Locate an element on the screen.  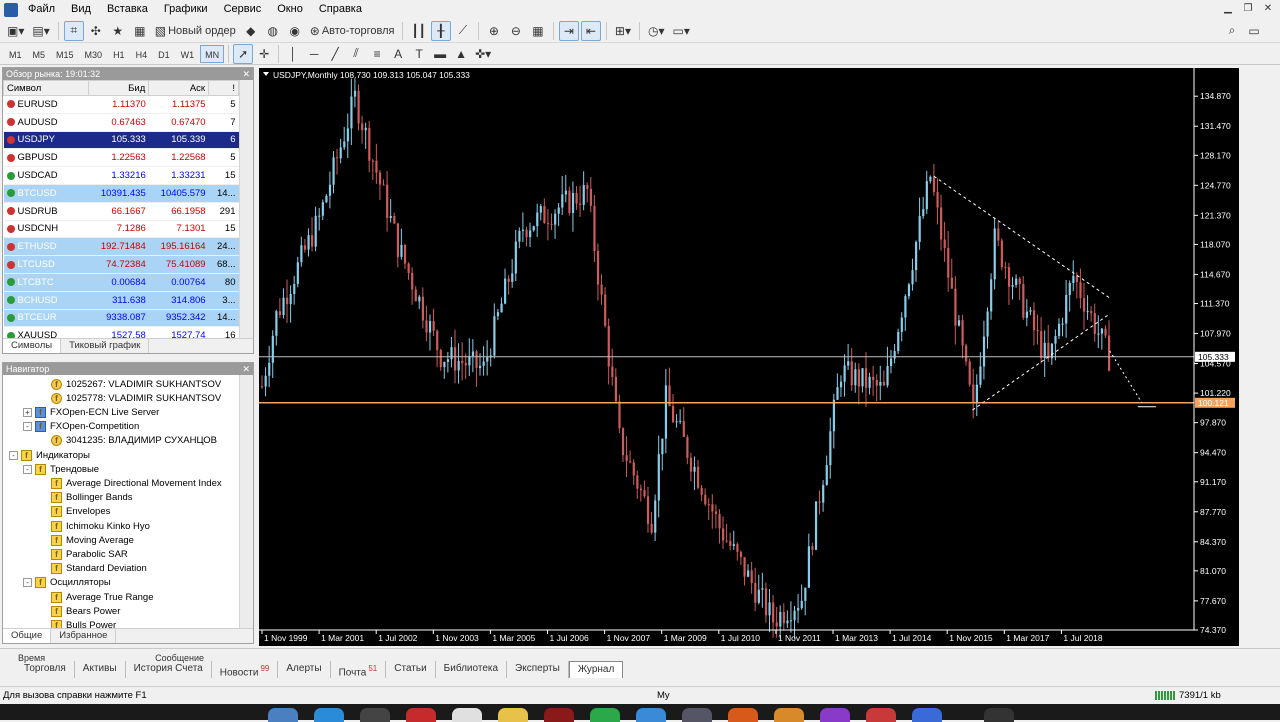
navigator-item: + f FXOpen-ECN Live Server is located at coordinates (91, 412).